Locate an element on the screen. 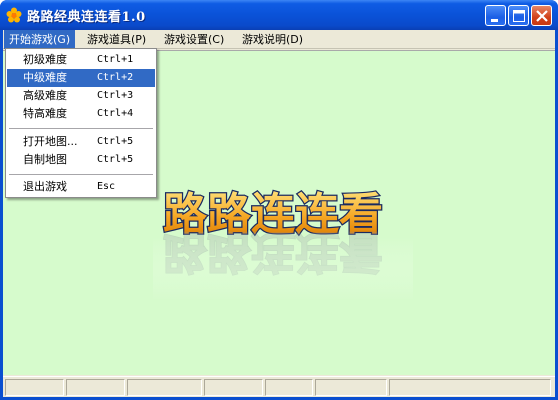 This screenshot has height=400, width=558. menu-game-settings: 游戏设置(C) is located at coordinates (194, 39).